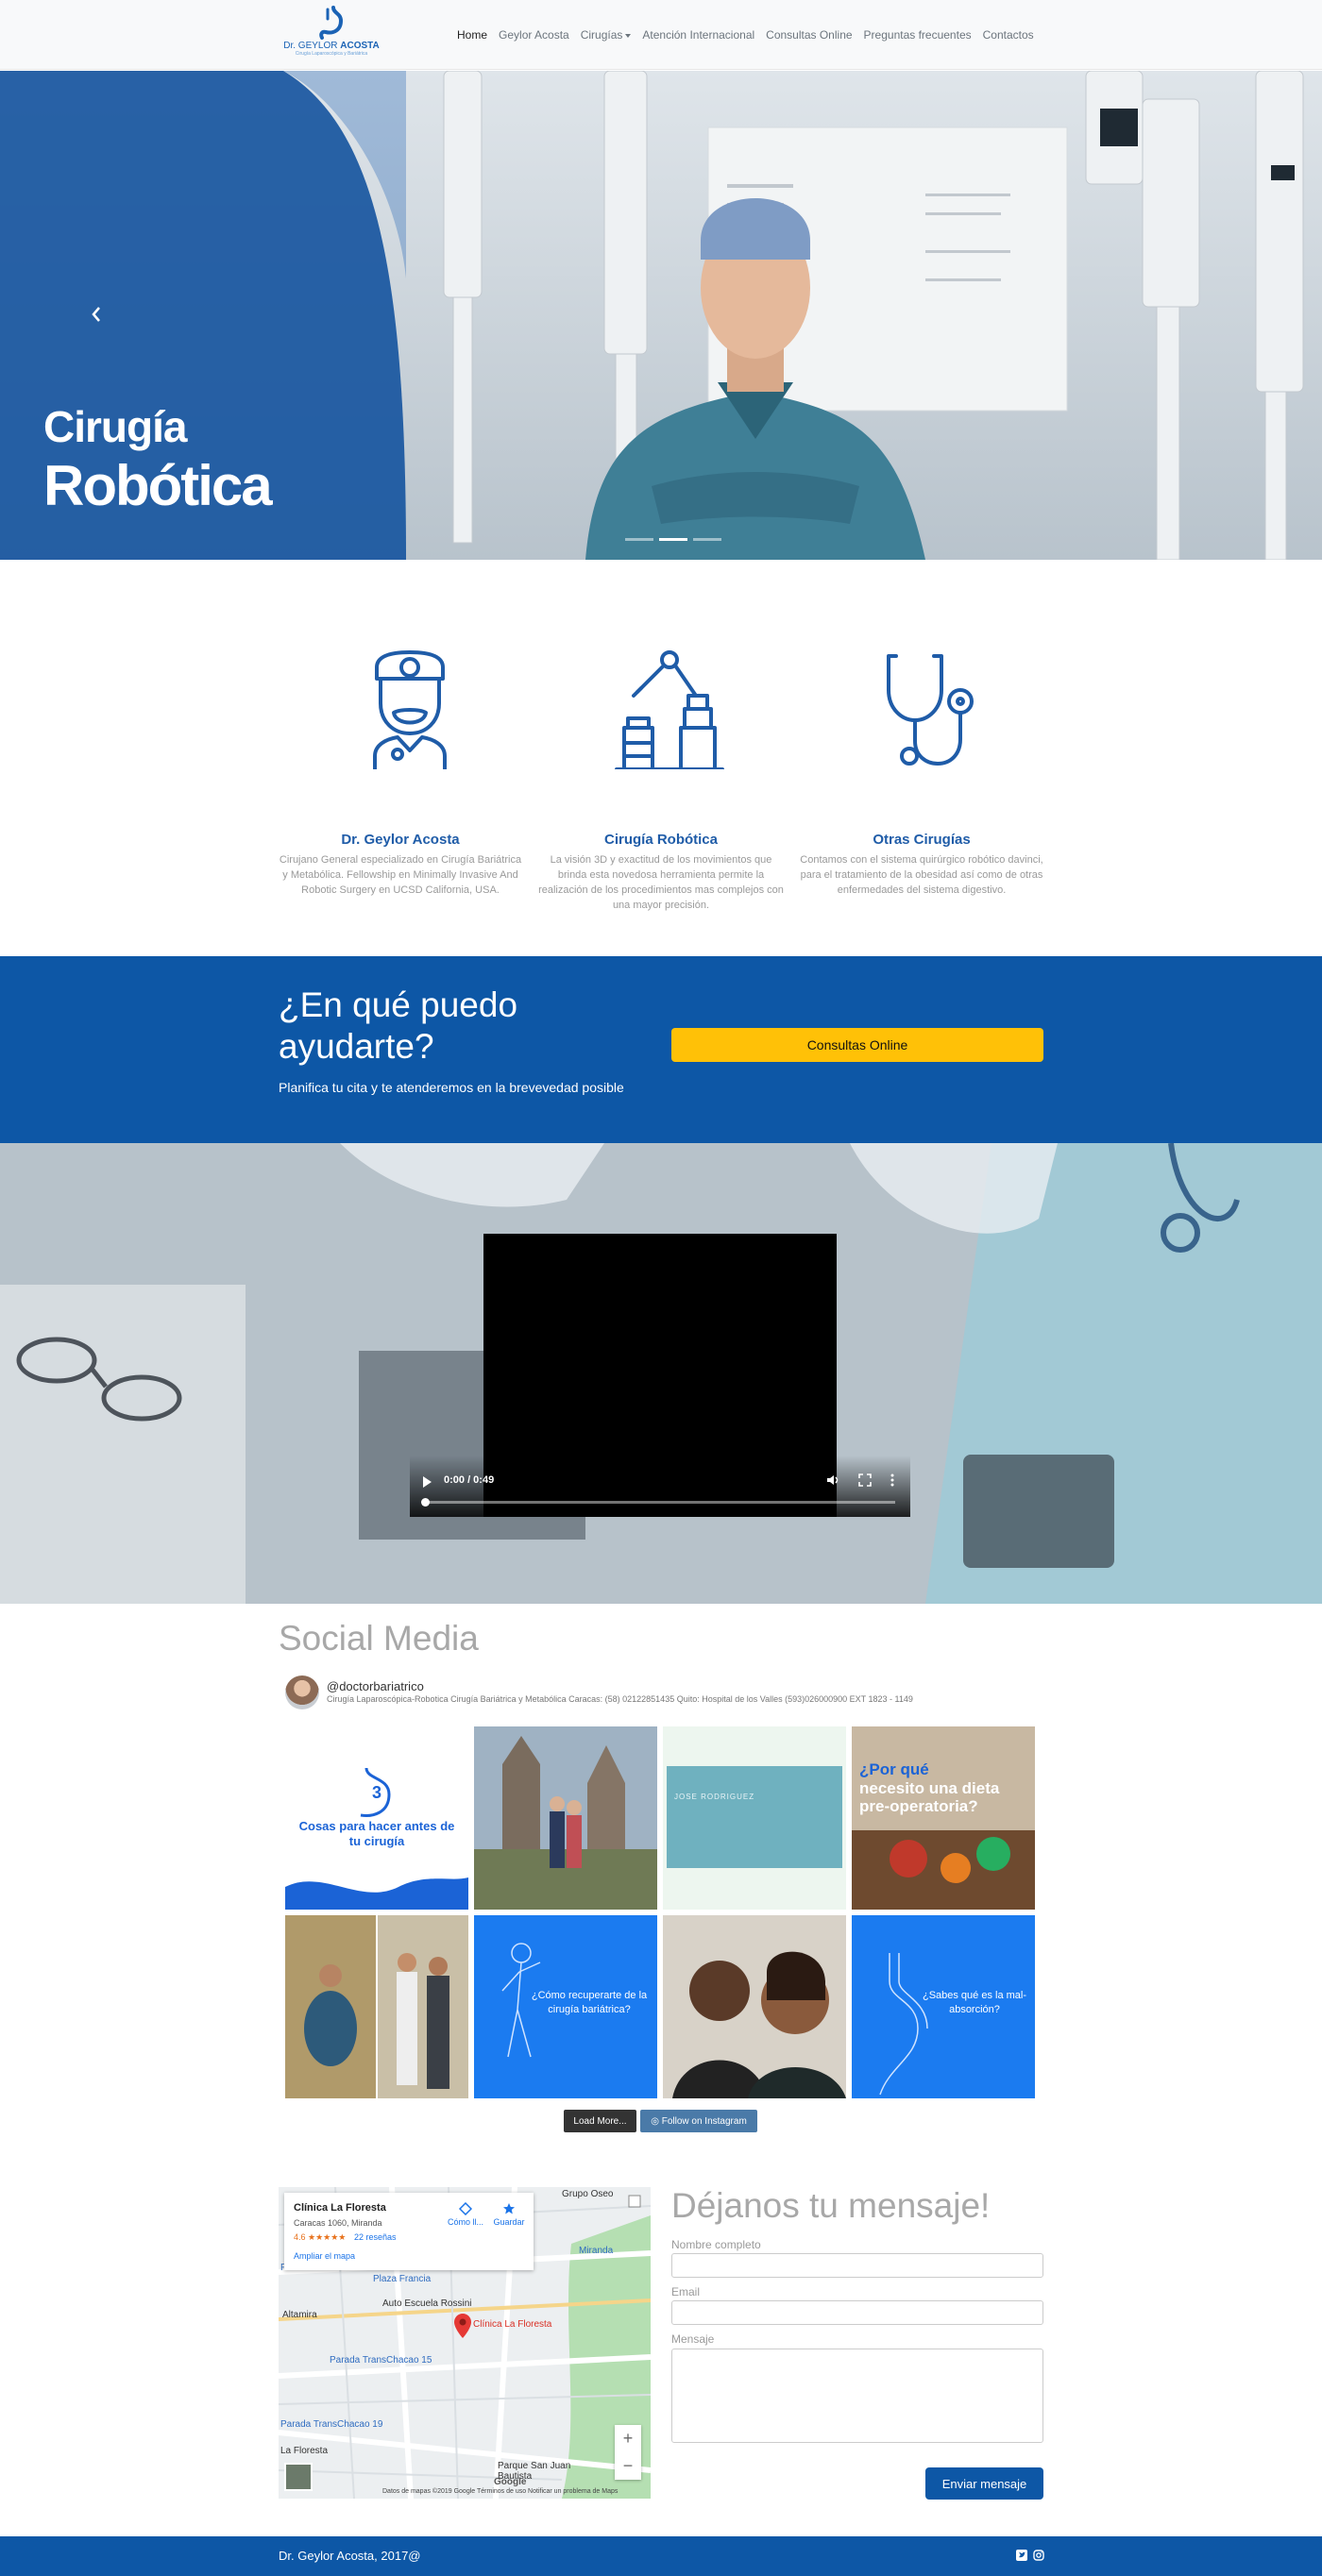 This screenshot has width=1322, height=2576. Describe the element at coordinates (509, 2208) in the screenshot. I see `star-icon` at that location.